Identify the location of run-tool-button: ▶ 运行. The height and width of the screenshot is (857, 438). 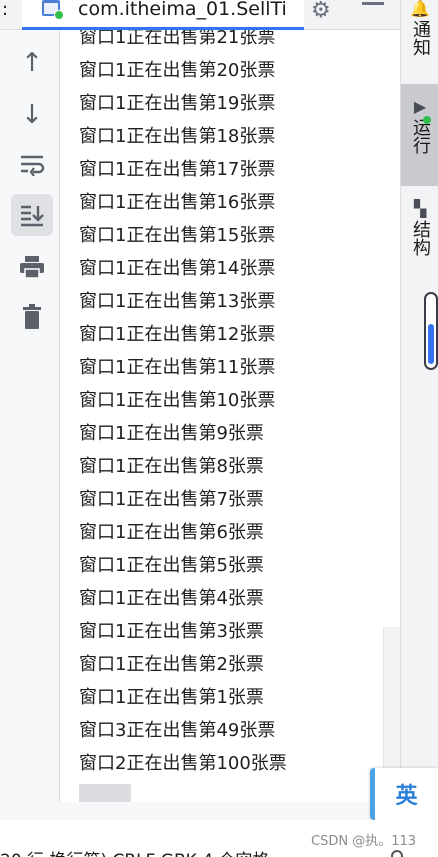
(419, 135).